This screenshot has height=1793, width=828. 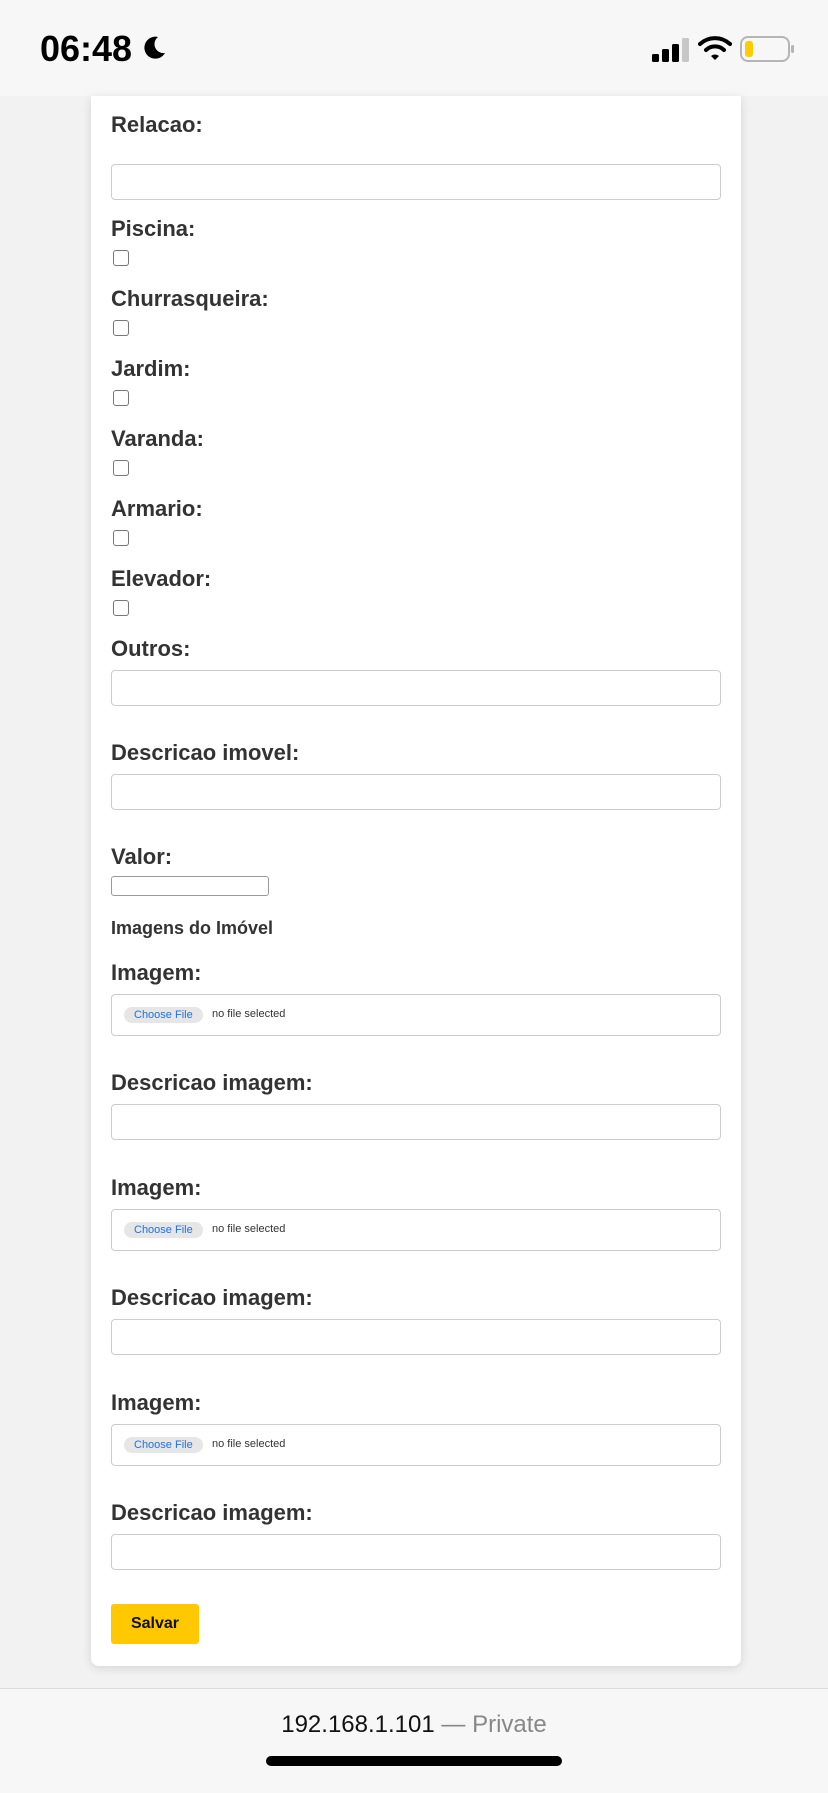 What do you see at coordinates (190, 886) in the screenshot?
I see `valor-input` at bounding box center [190, 886].